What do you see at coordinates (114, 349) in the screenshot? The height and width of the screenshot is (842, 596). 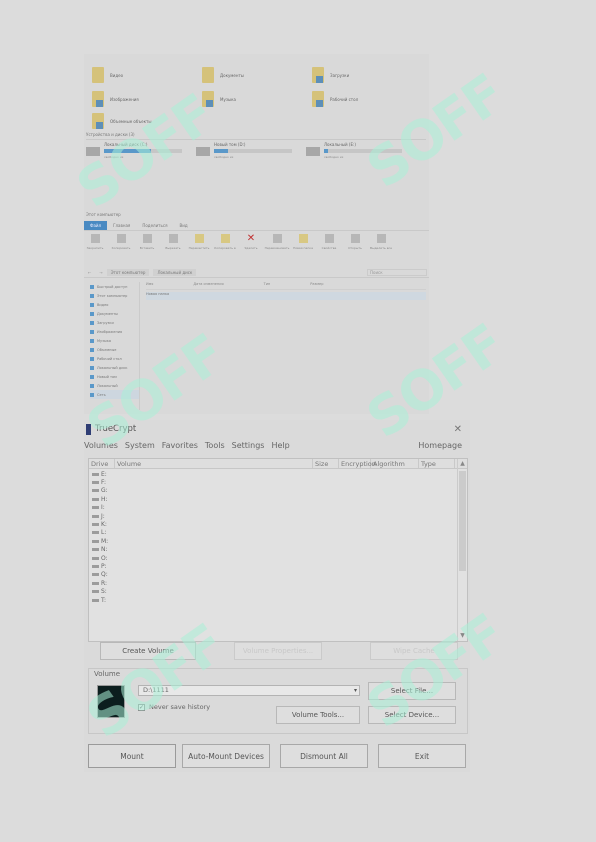 I see `nav-item: Объемные` at bounding box center [114, 349].